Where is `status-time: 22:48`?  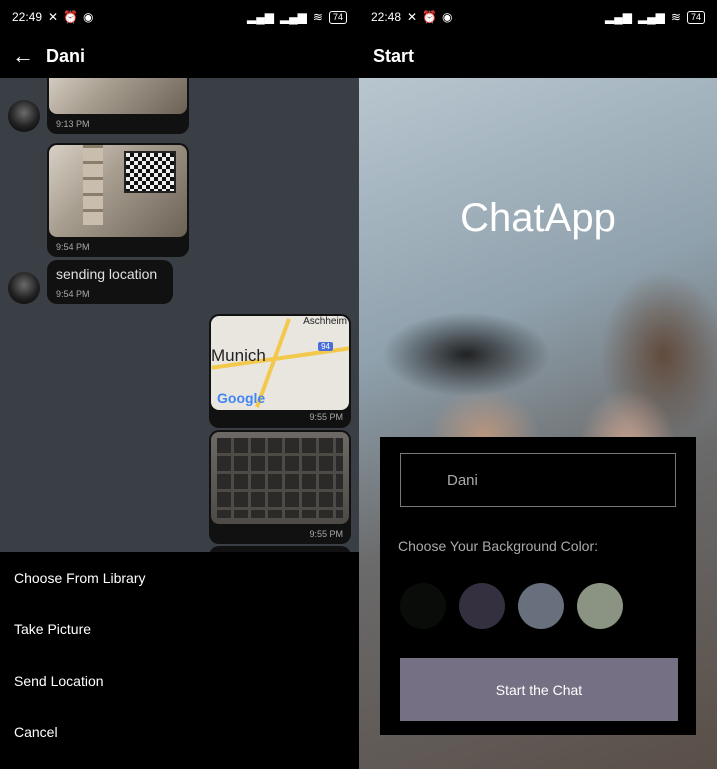 status-time: 22:48 is located at coordinates (386, 17).